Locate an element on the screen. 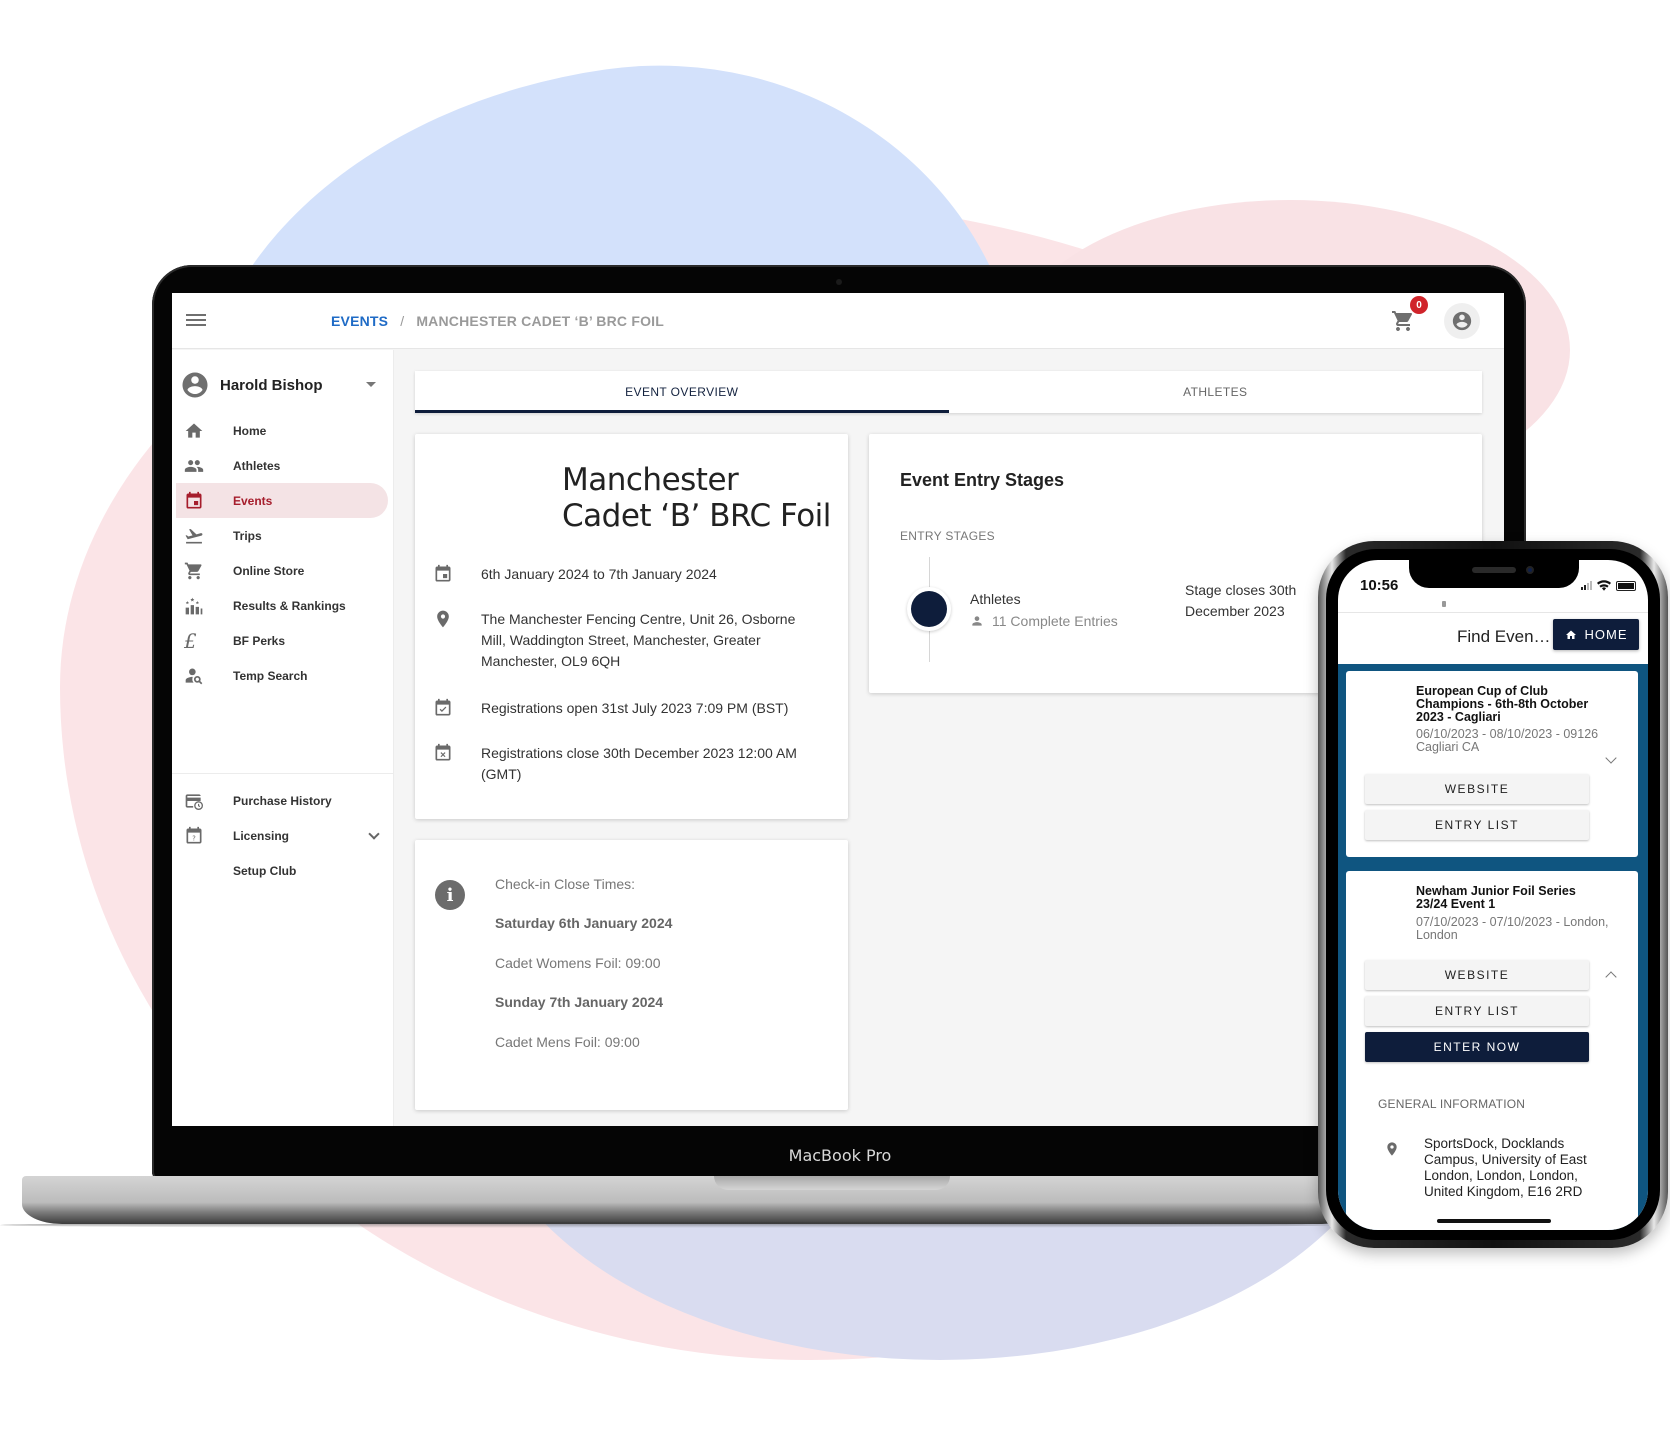  stage-entries: 11 Complete Entries is located at coordinates (1044, 621).